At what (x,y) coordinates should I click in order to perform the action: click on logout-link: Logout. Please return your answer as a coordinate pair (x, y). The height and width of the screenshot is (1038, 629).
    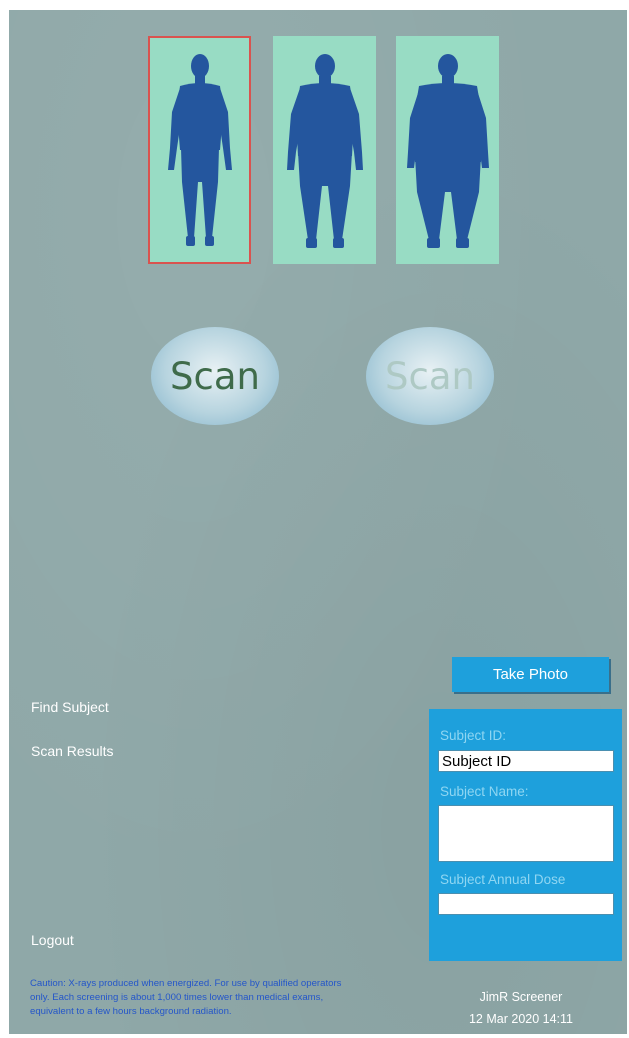
    Looking at the image, I should click on (52, 940).